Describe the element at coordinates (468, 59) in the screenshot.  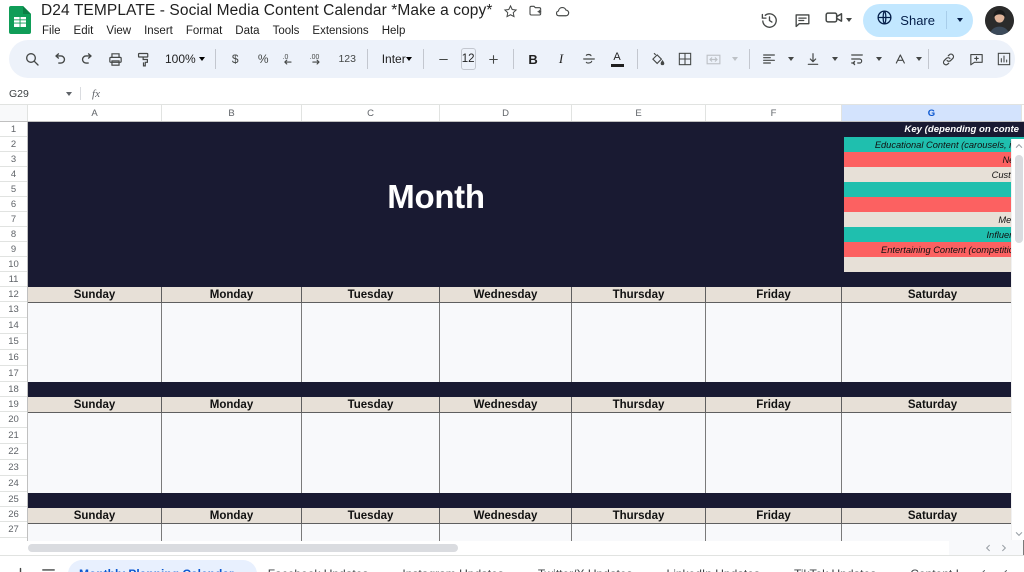
I see `font-size-input: 12` at that location.